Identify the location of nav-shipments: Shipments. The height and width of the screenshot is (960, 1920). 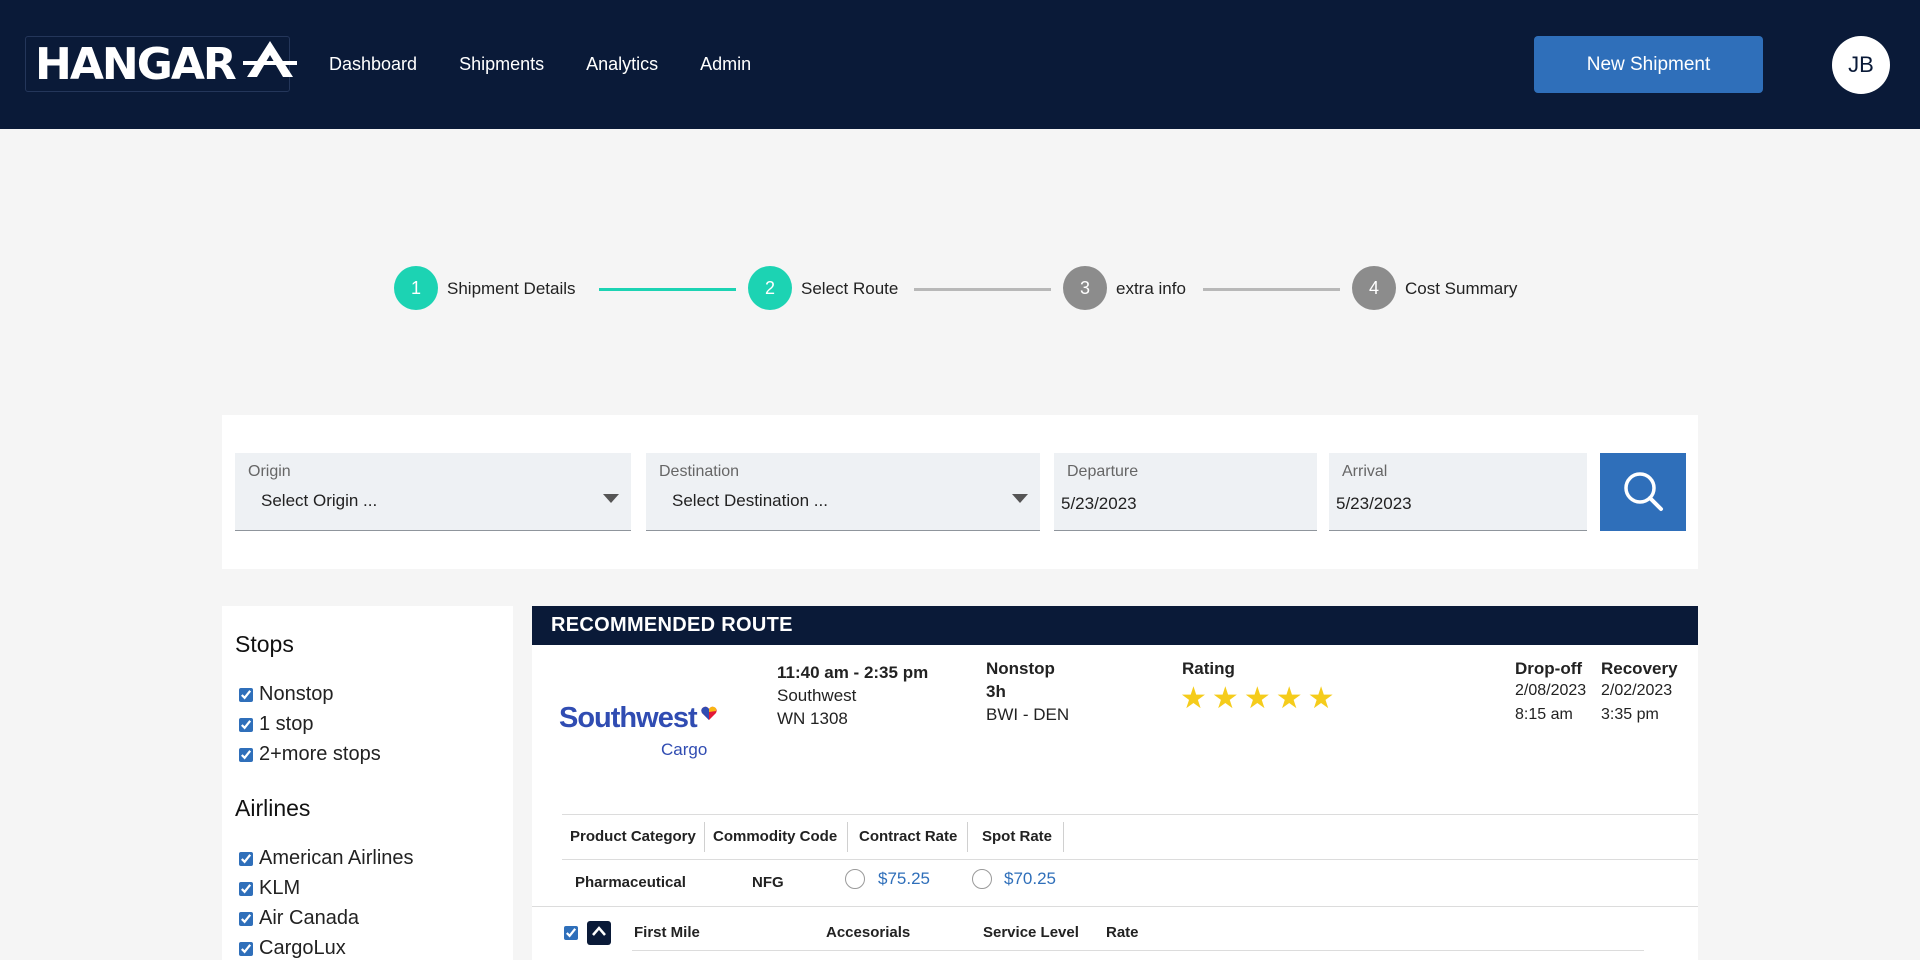
(501, 64).